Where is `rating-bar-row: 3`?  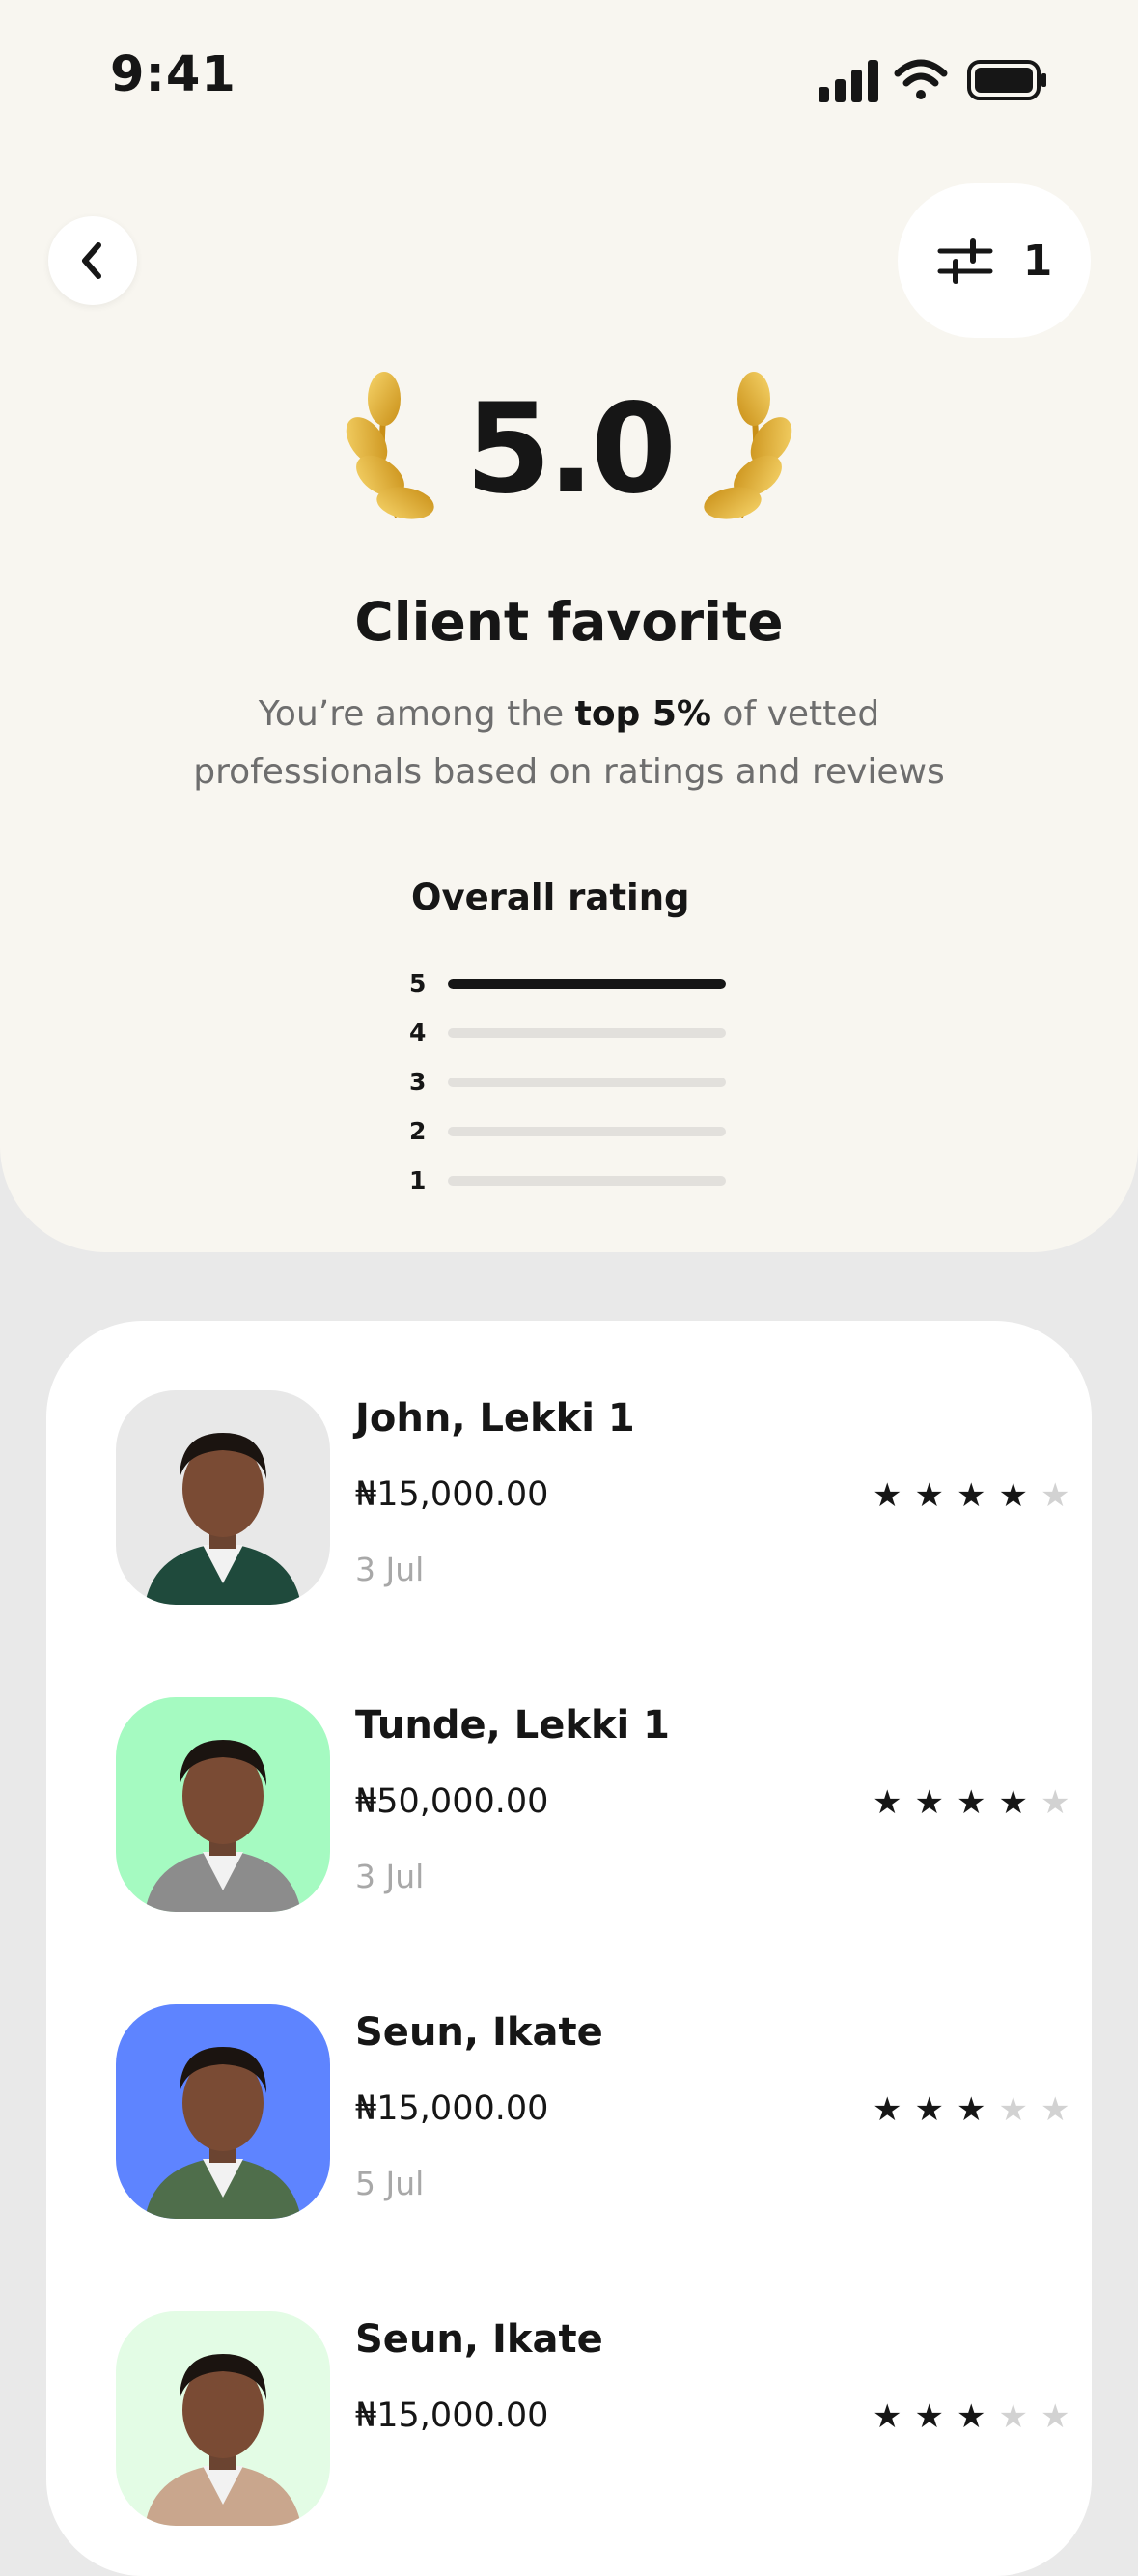
rating-bar-row: 3 is located at coordinates (573, 1081).